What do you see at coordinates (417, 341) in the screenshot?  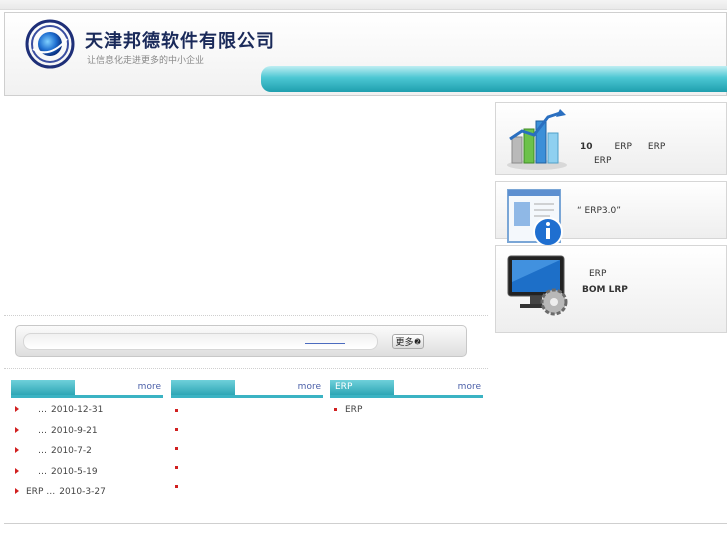 I see `arrow-circle-icon: ➋` at bounding box center [417, 341].